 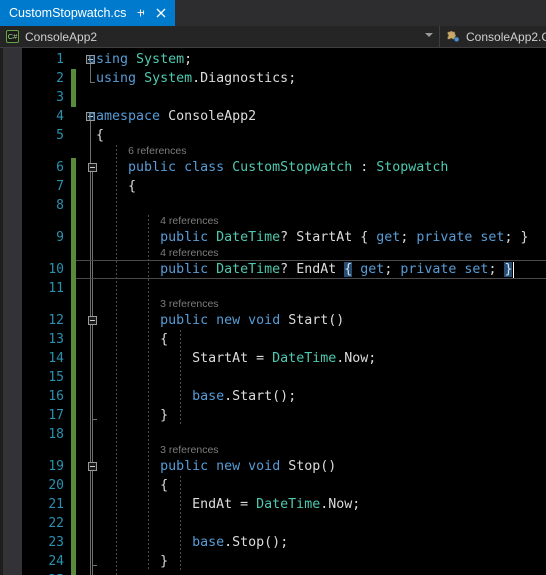 I want to click on line-number: 5, so click(x=60, y=135).